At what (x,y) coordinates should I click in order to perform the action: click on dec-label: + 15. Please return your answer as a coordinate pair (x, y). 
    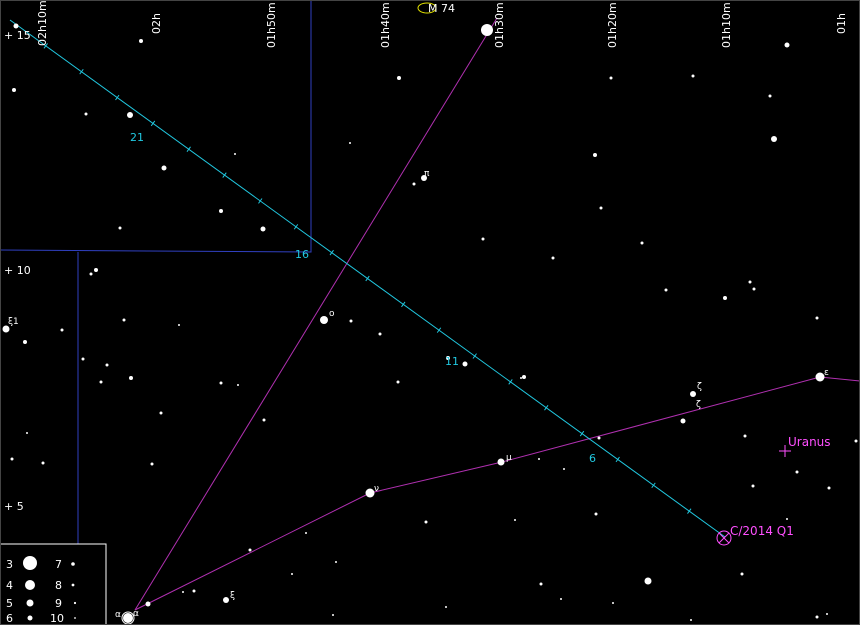
    Looking at the image, I should click on (17, 35).